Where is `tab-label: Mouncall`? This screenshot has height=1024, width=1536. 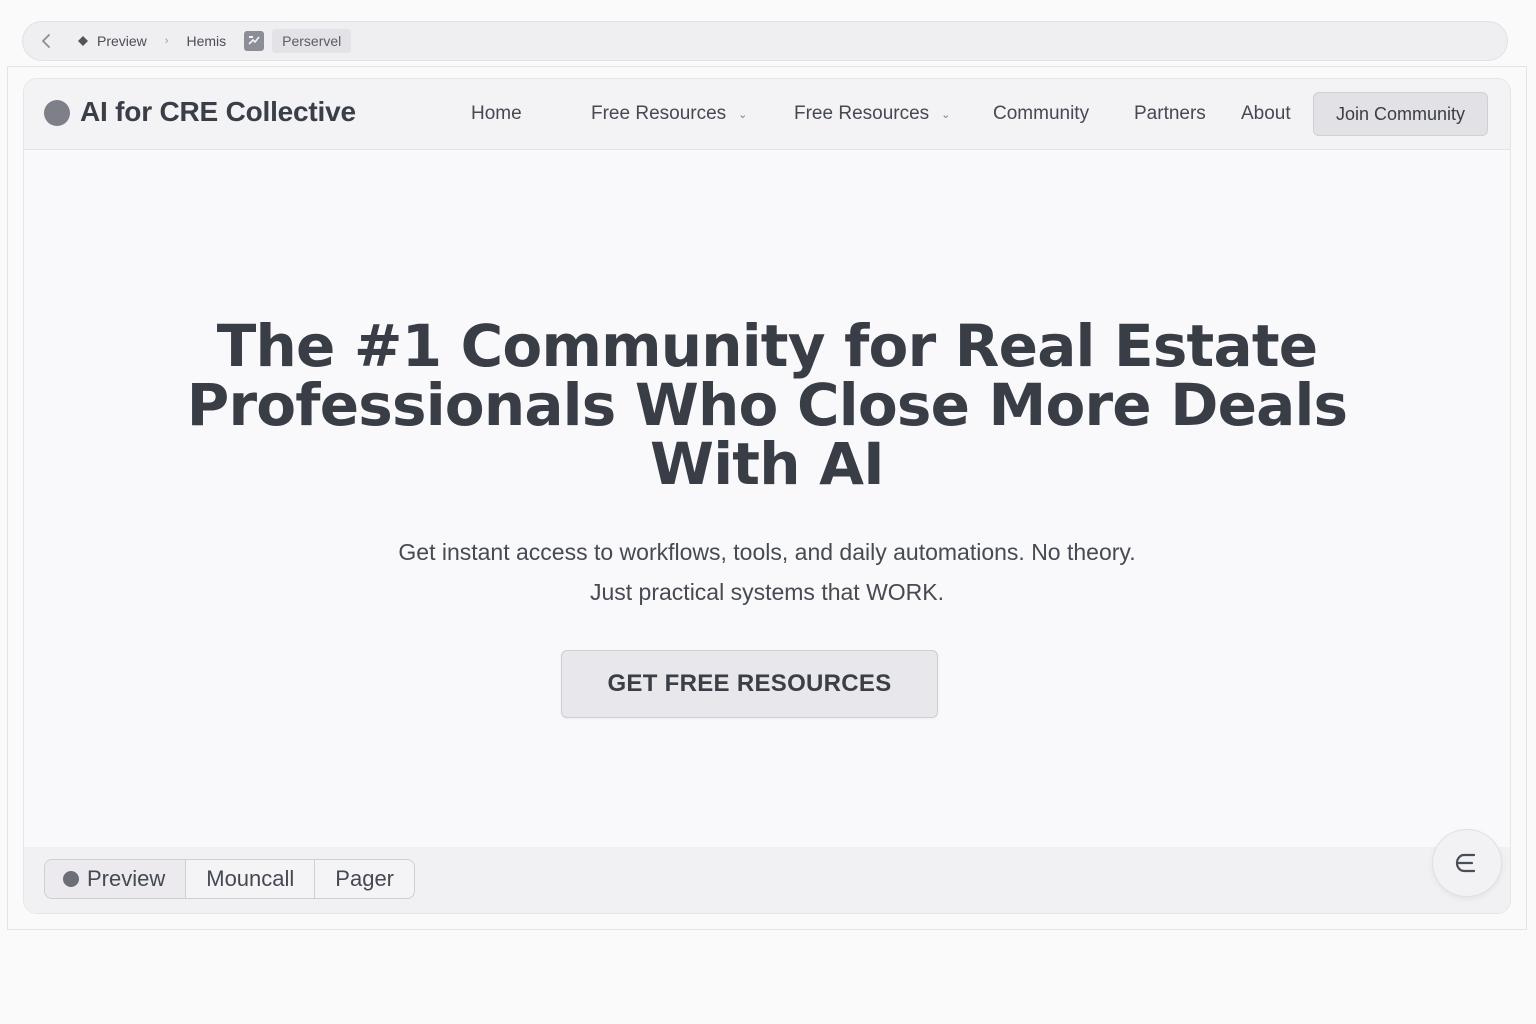 tab-label: Mouncall is located at coordinates (250, 878).